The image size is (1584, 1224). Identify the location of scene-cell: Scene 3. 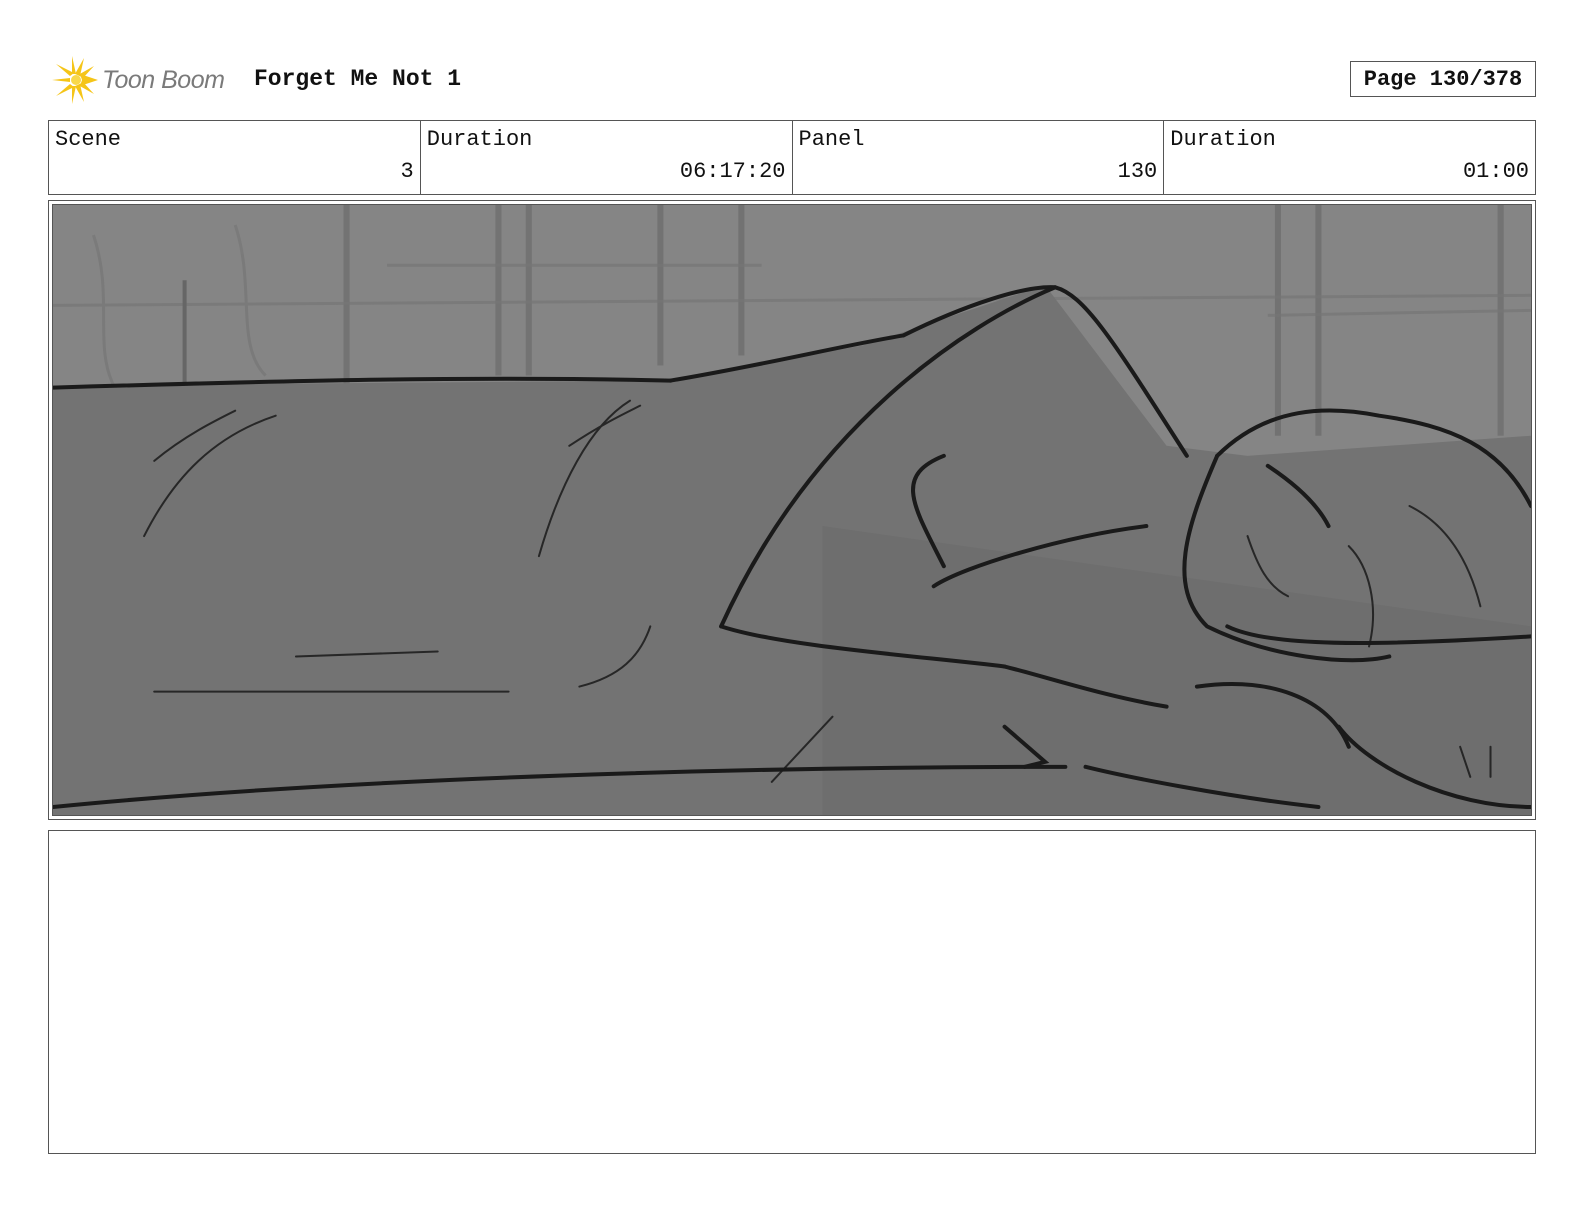
(235, 157).